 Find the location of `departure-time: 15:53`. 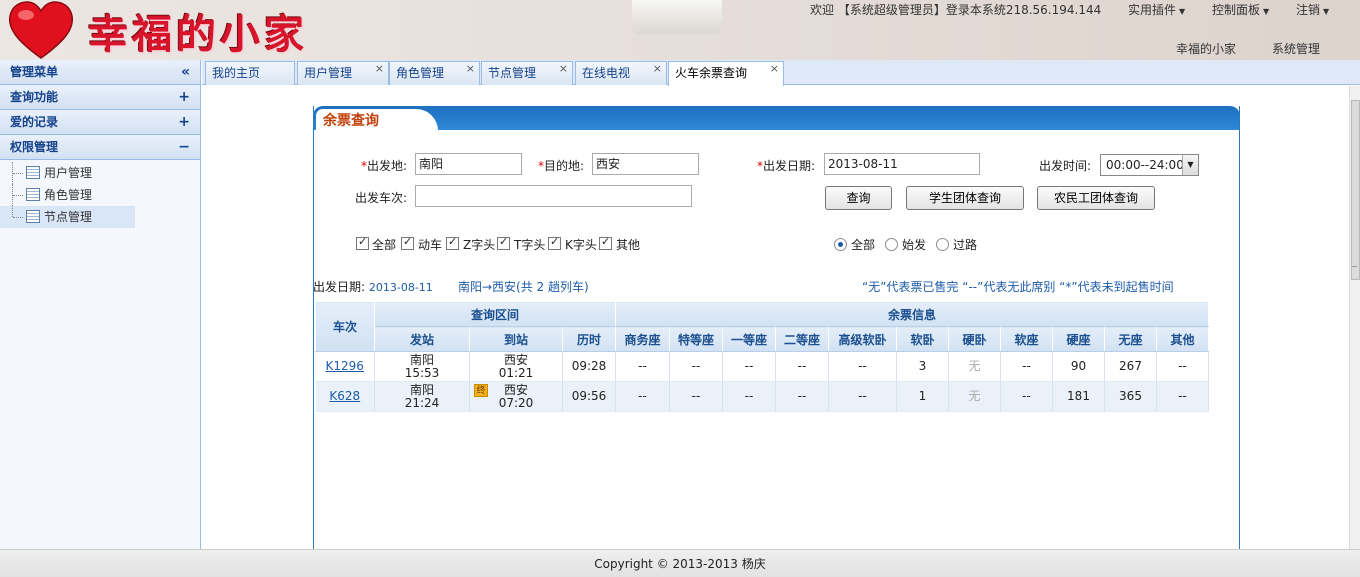

departure-time: 15:53 is located at coordinates (422, 372).